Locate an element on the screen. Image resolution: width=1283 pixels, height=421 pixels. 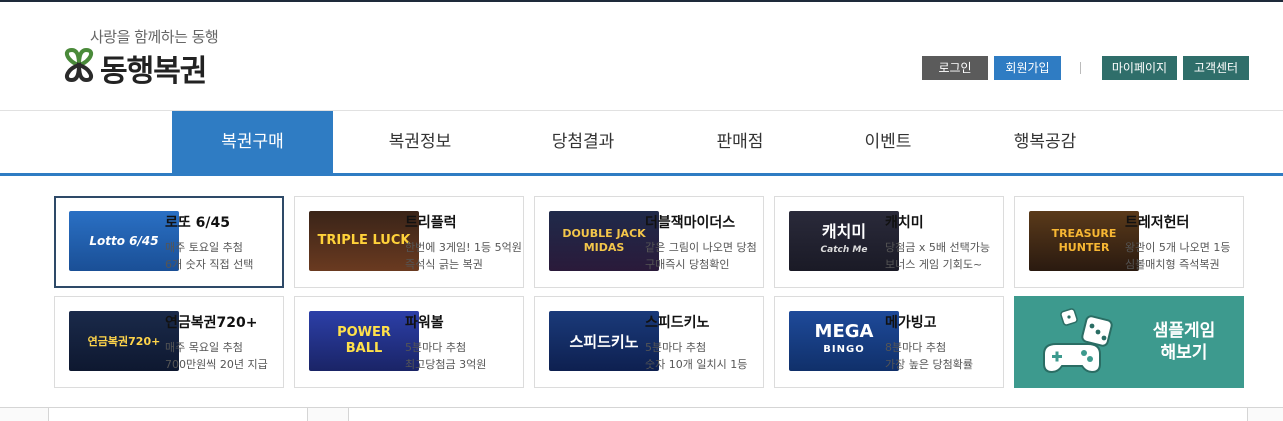
game-desc: 700만원씩 20년 지급 is located at coordinates (216, 364).